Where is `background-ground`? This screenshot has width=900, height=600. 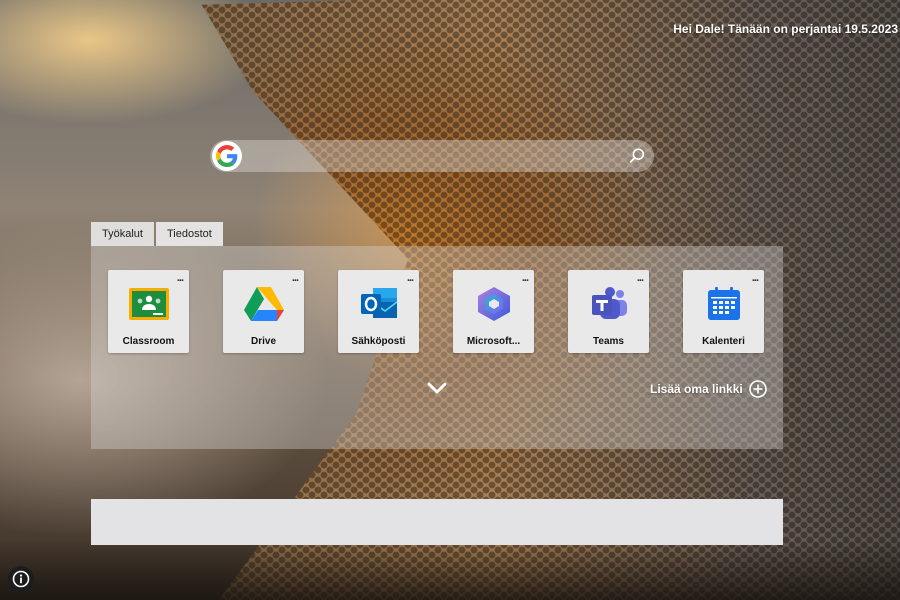 background-ground is located at coordinates (450, 570).